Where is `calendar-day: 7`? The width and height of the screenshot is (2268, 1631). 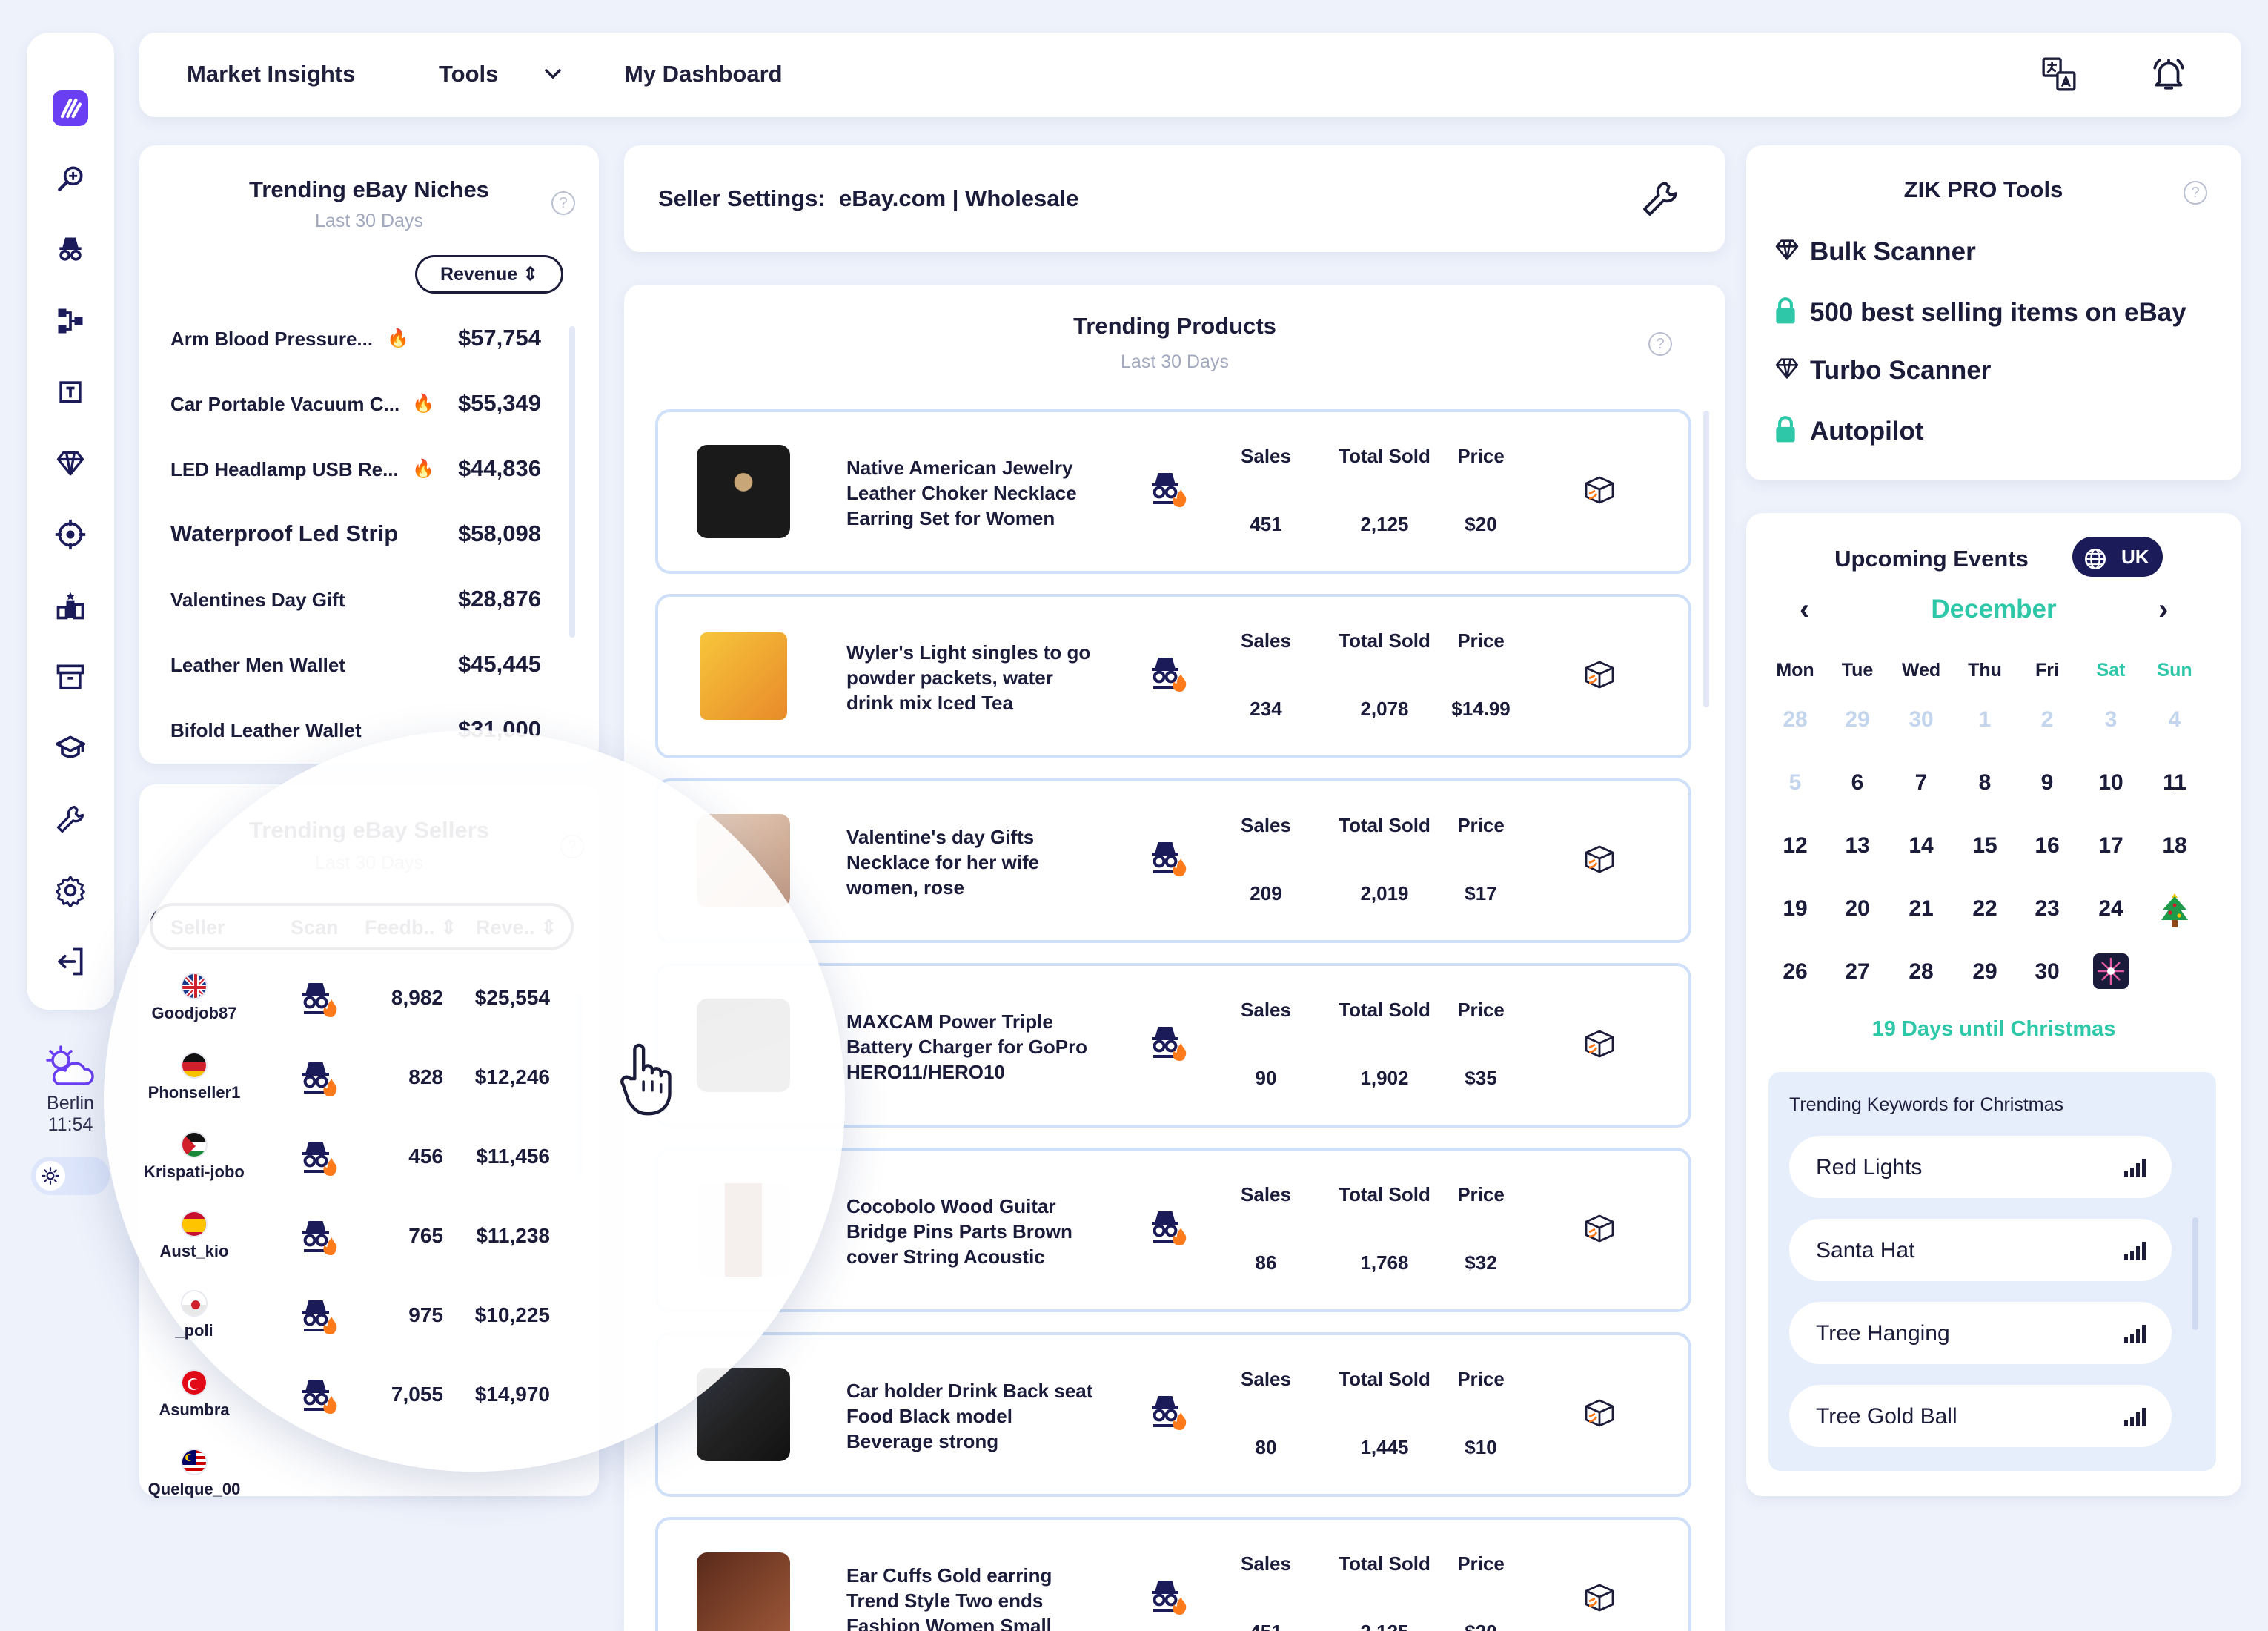
calendar-day: 7 is located at coordinates (1921, 782).